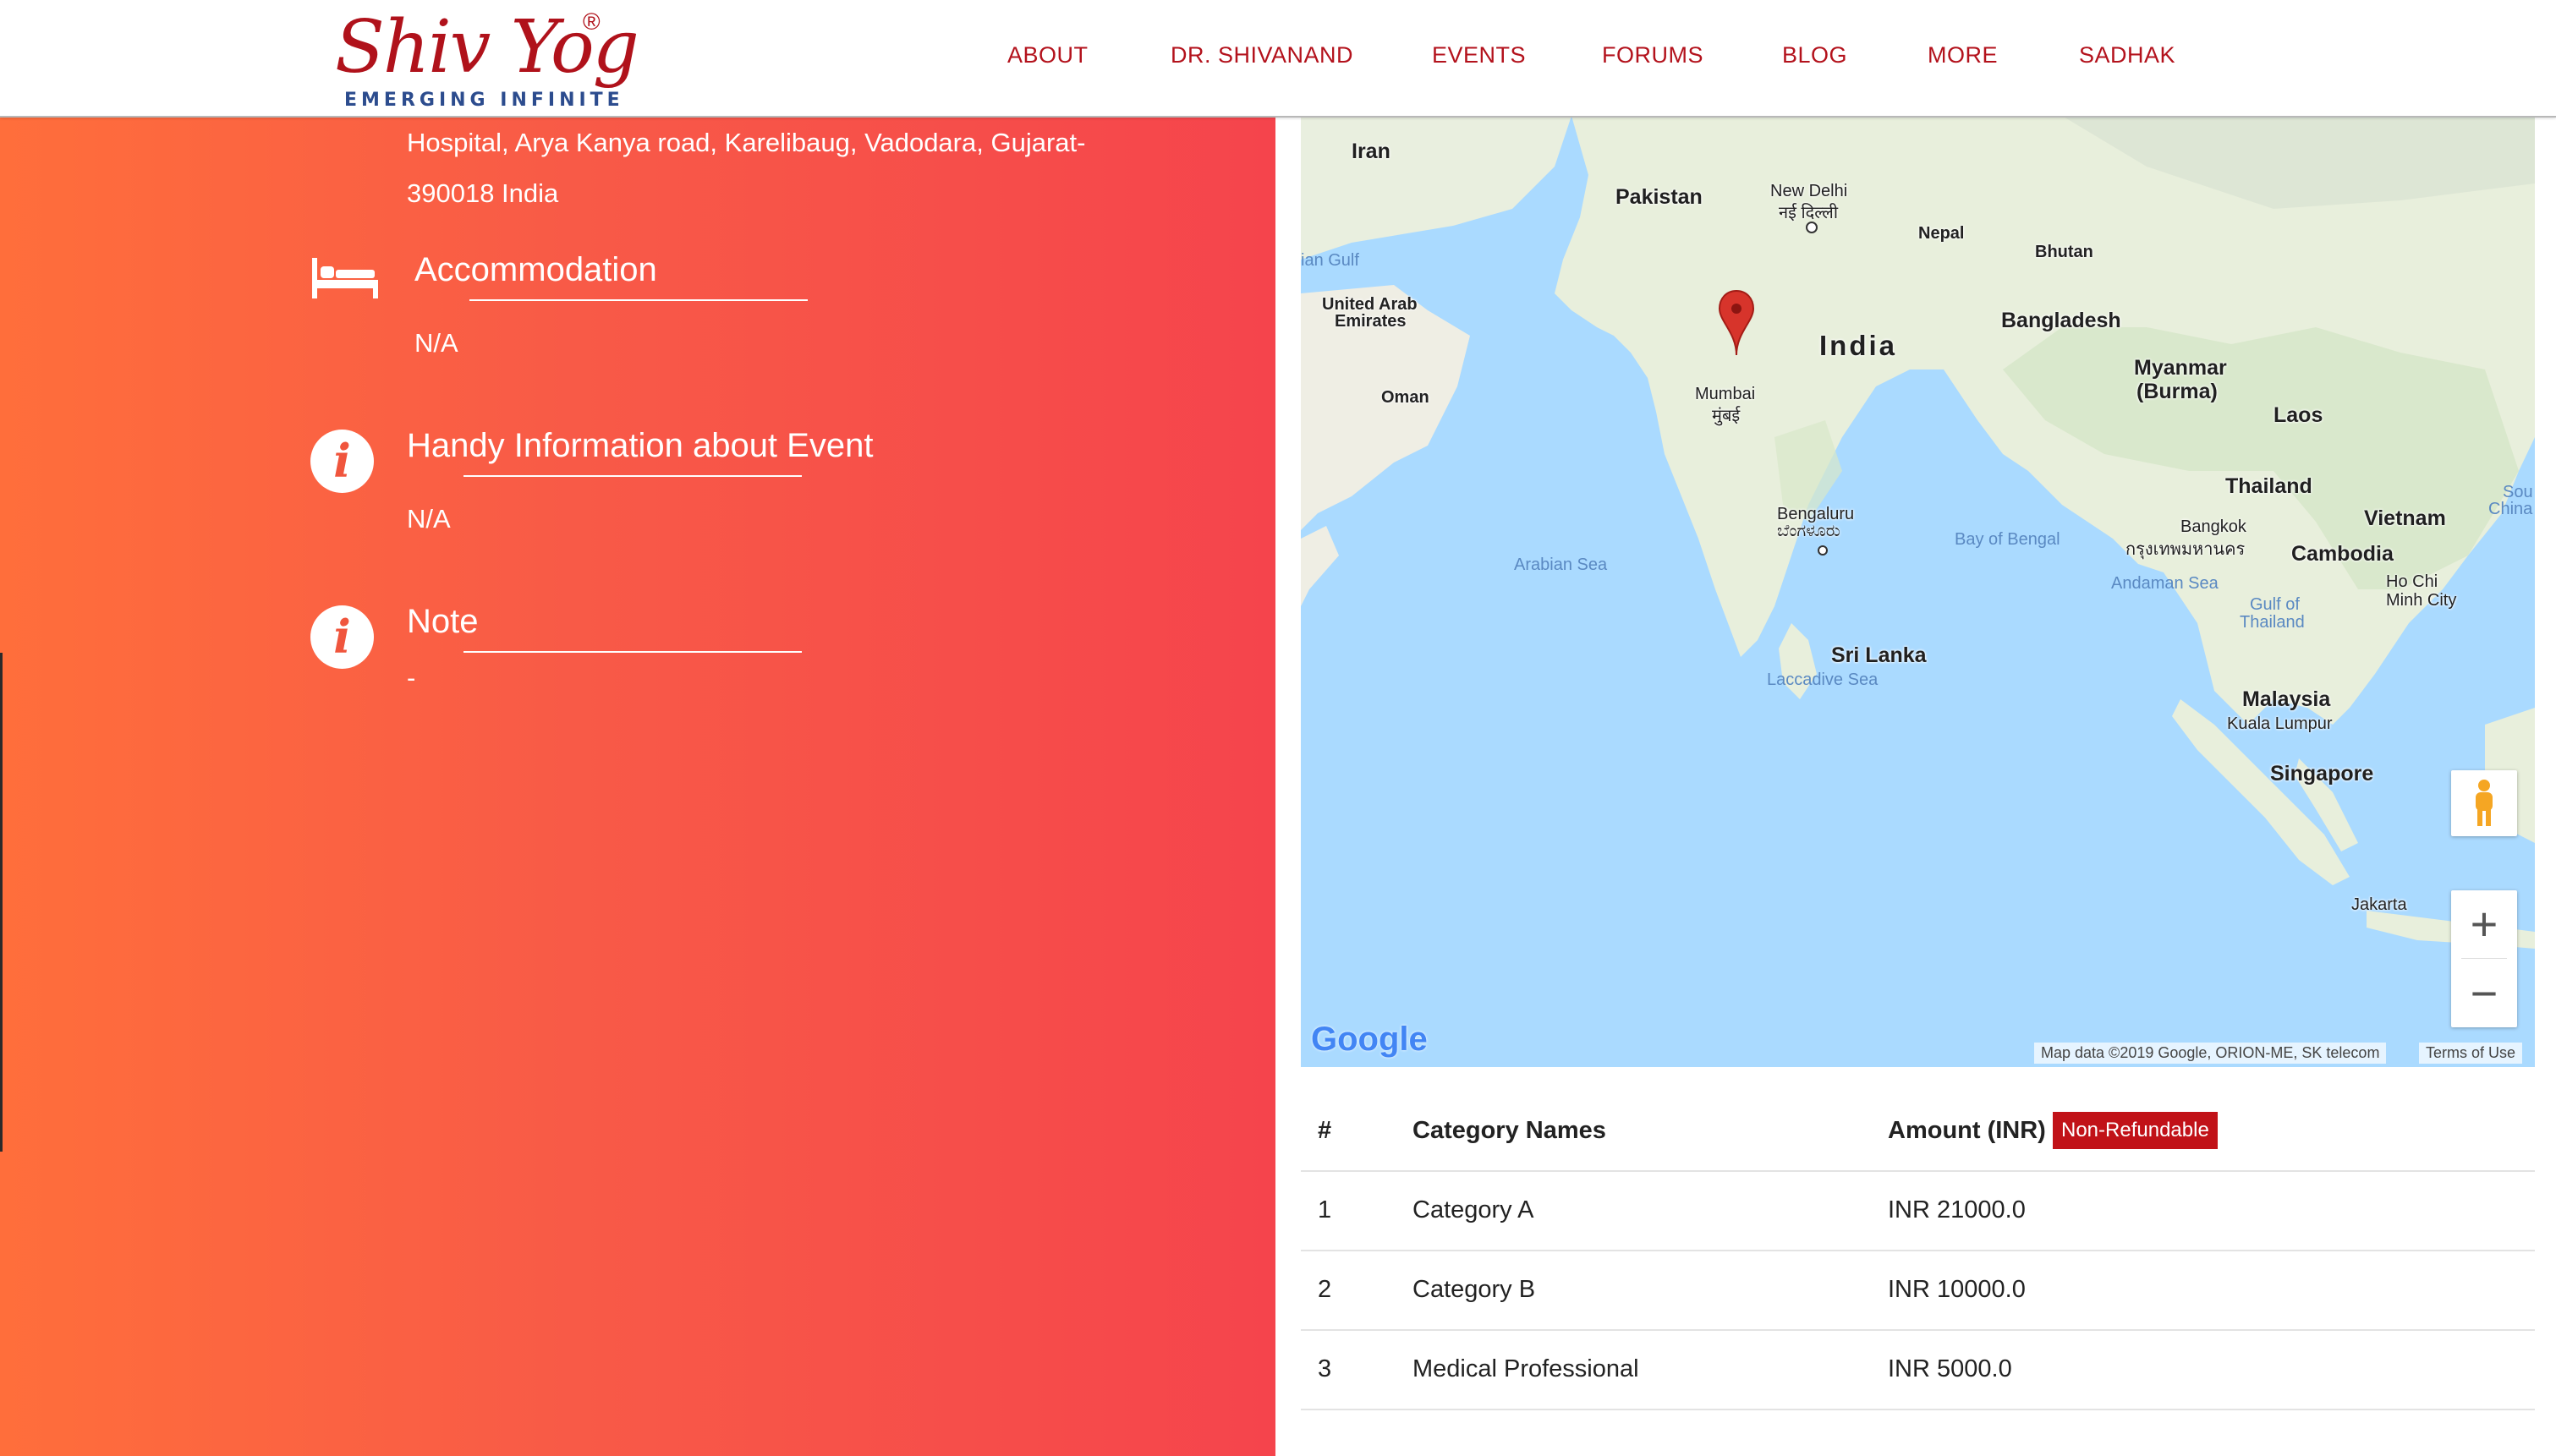  What do you see at coordinates (1823, 550) in the screenshot?
I see `bengaluru-dot-icon` at bounding box center [1823, 550].